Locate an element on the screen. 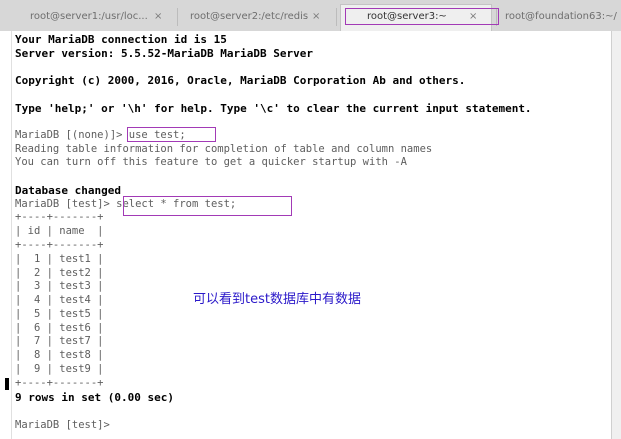 The height and width of the screenshot is (439, 621). table-row: | 2 | test2 | is located at coordinates (59, 273).